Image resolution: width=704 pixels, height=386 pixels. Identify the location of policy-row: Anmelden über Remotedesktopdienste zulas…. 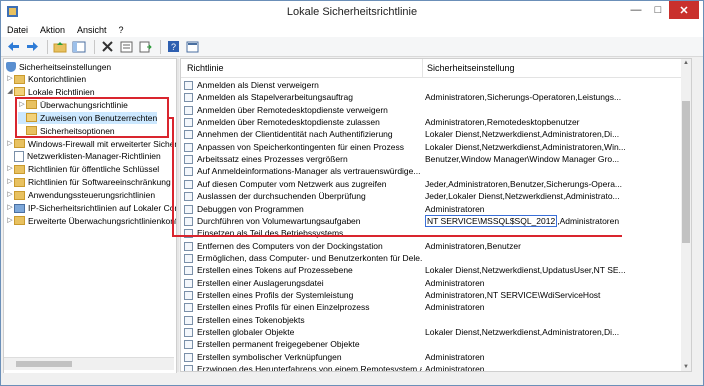
(431, 122).